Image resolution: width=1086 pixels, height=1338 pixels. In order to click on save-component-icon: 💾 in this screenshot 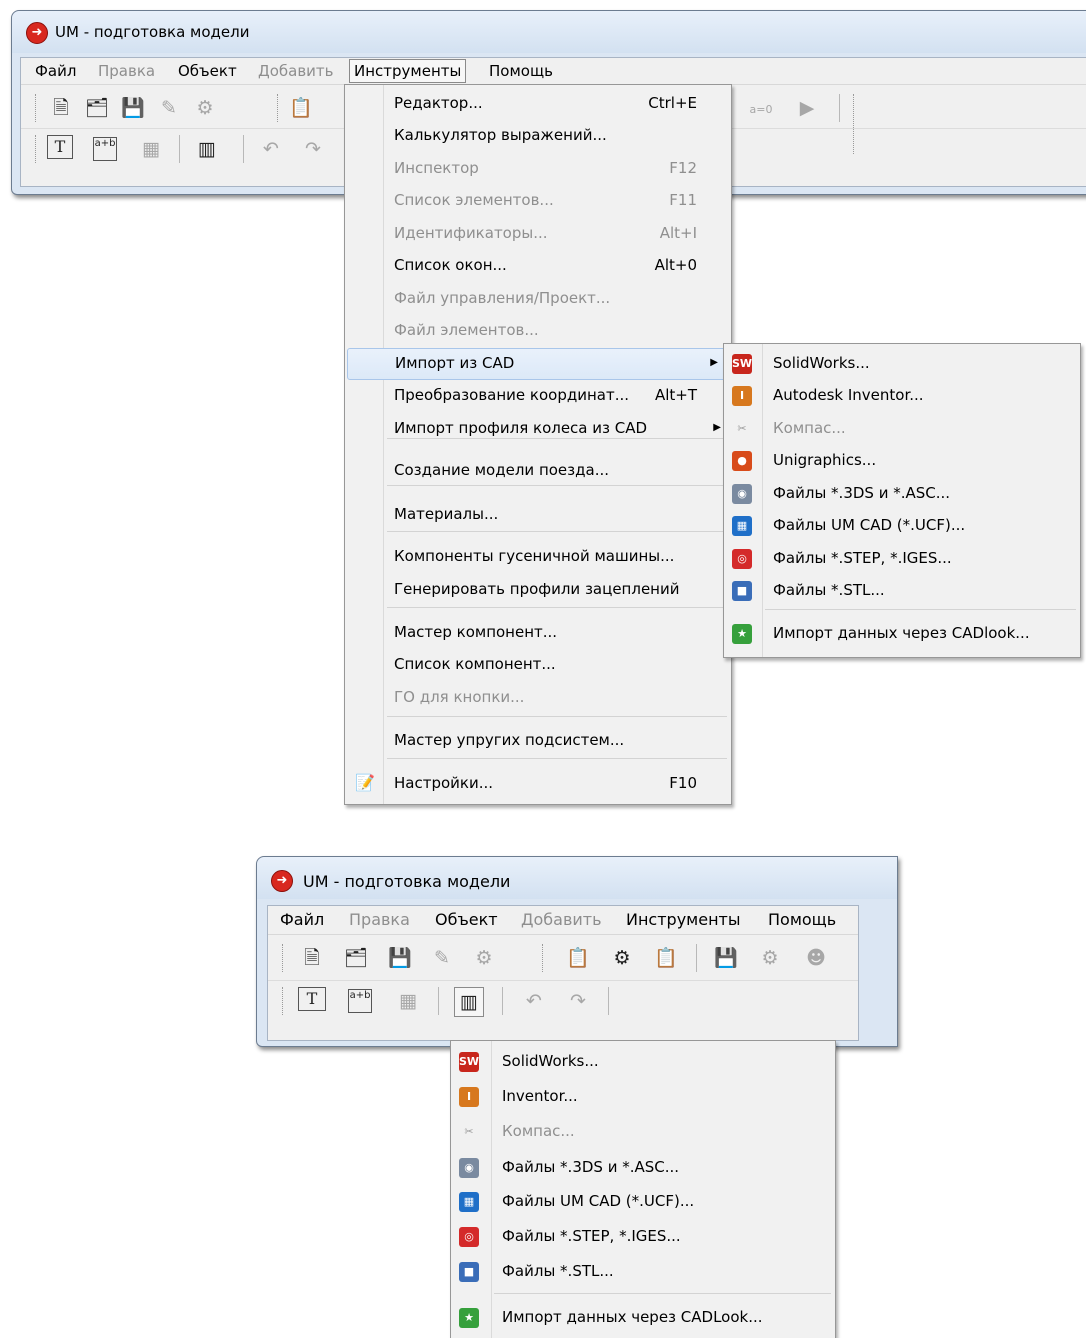, I will do `click(726, 958)`.